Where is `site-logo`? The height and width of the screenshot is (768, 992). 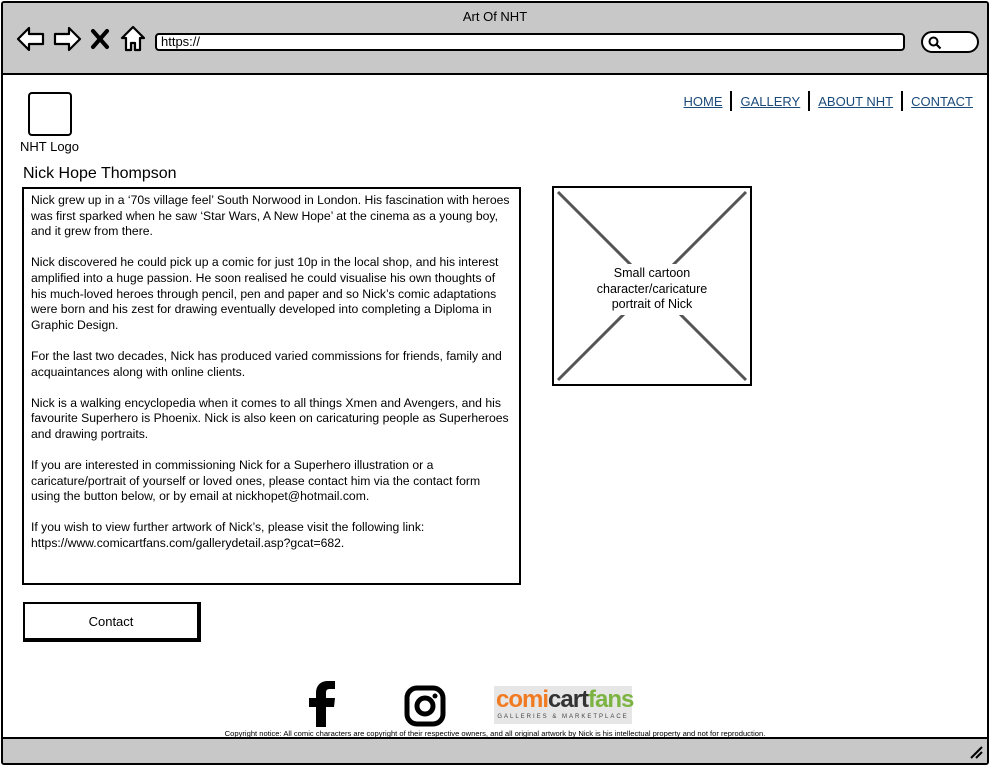
site-logo is located at coordinates (50, 114).